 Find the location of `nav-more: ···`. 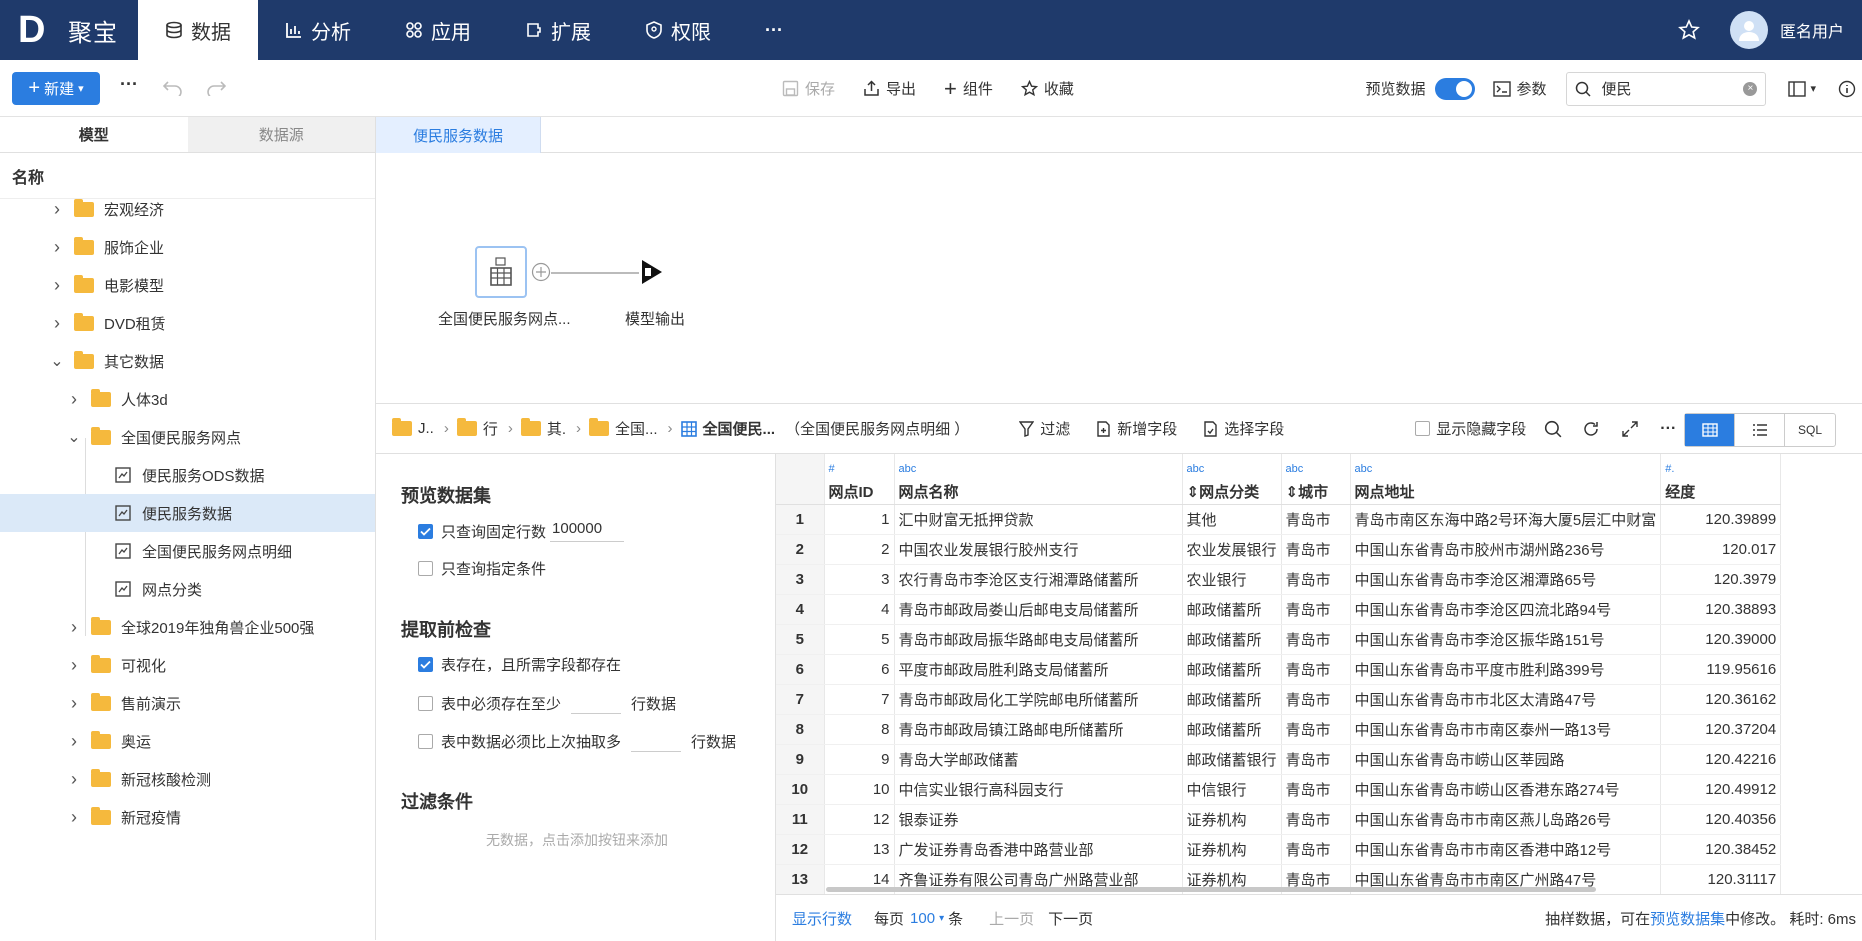

nav-more: ··· is located at coordinates (774, 30).